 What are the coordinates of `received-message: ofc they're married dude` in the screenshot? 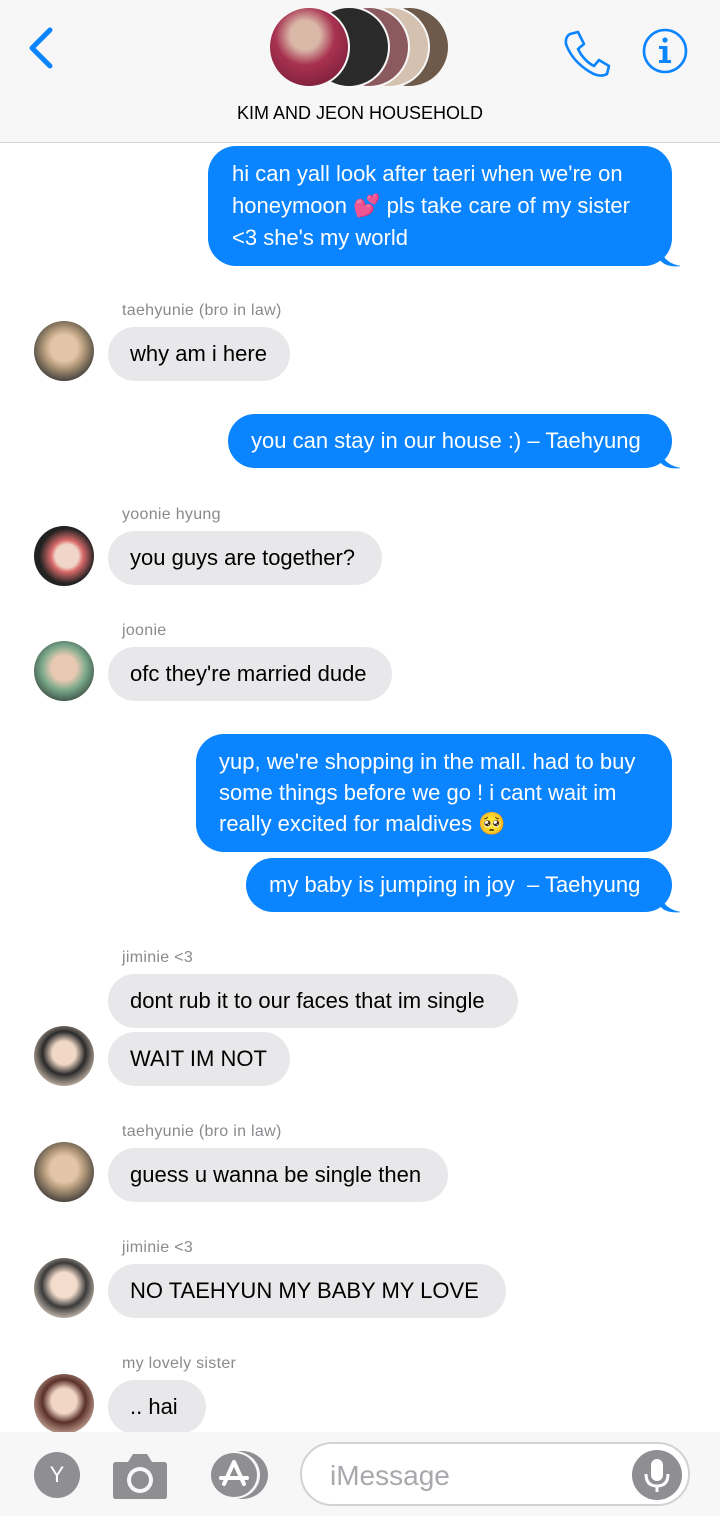 It's located at (250, 674).